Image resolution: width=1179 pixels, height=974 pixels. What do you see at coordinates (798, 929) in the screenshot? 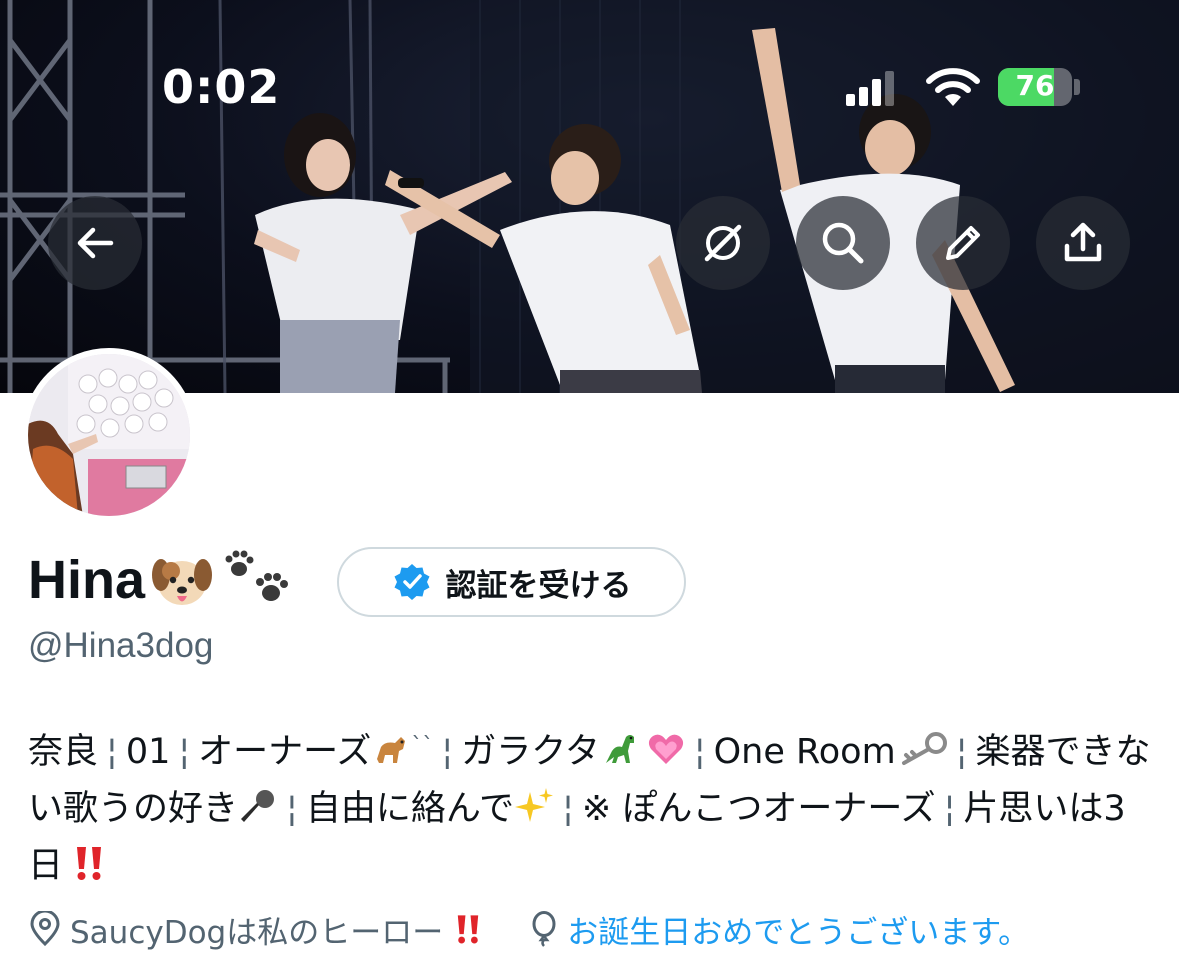
I see `birthday-link: お誕生日おめでとうございます。` at bounding box center [798, 929].